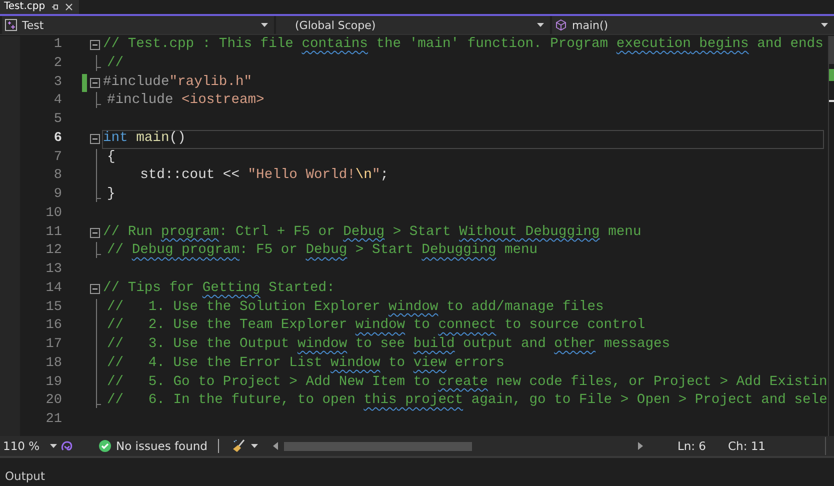  I want to click on line-number: 8, so click(57, 176).